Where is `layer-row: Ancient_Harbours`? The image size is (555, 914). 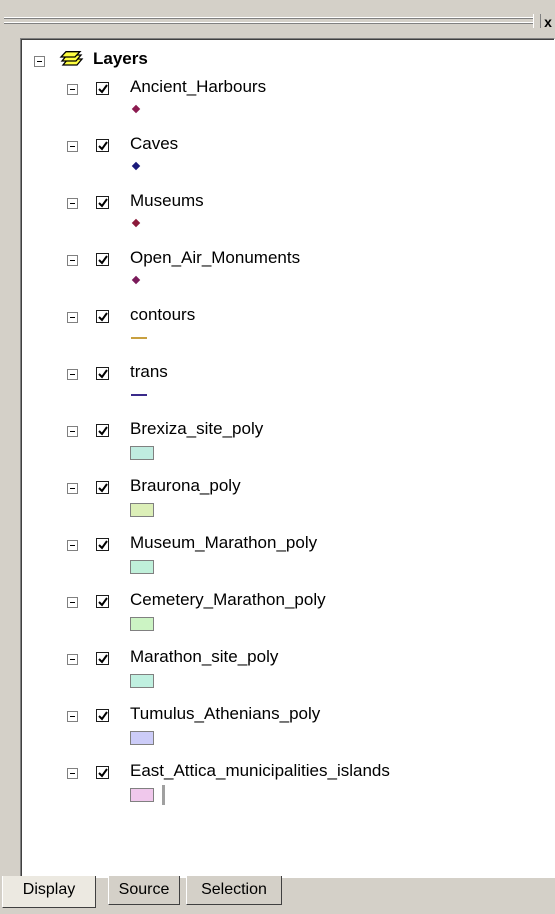 layer-row: Ancient_Harbours is located at coordinates (281, 101).